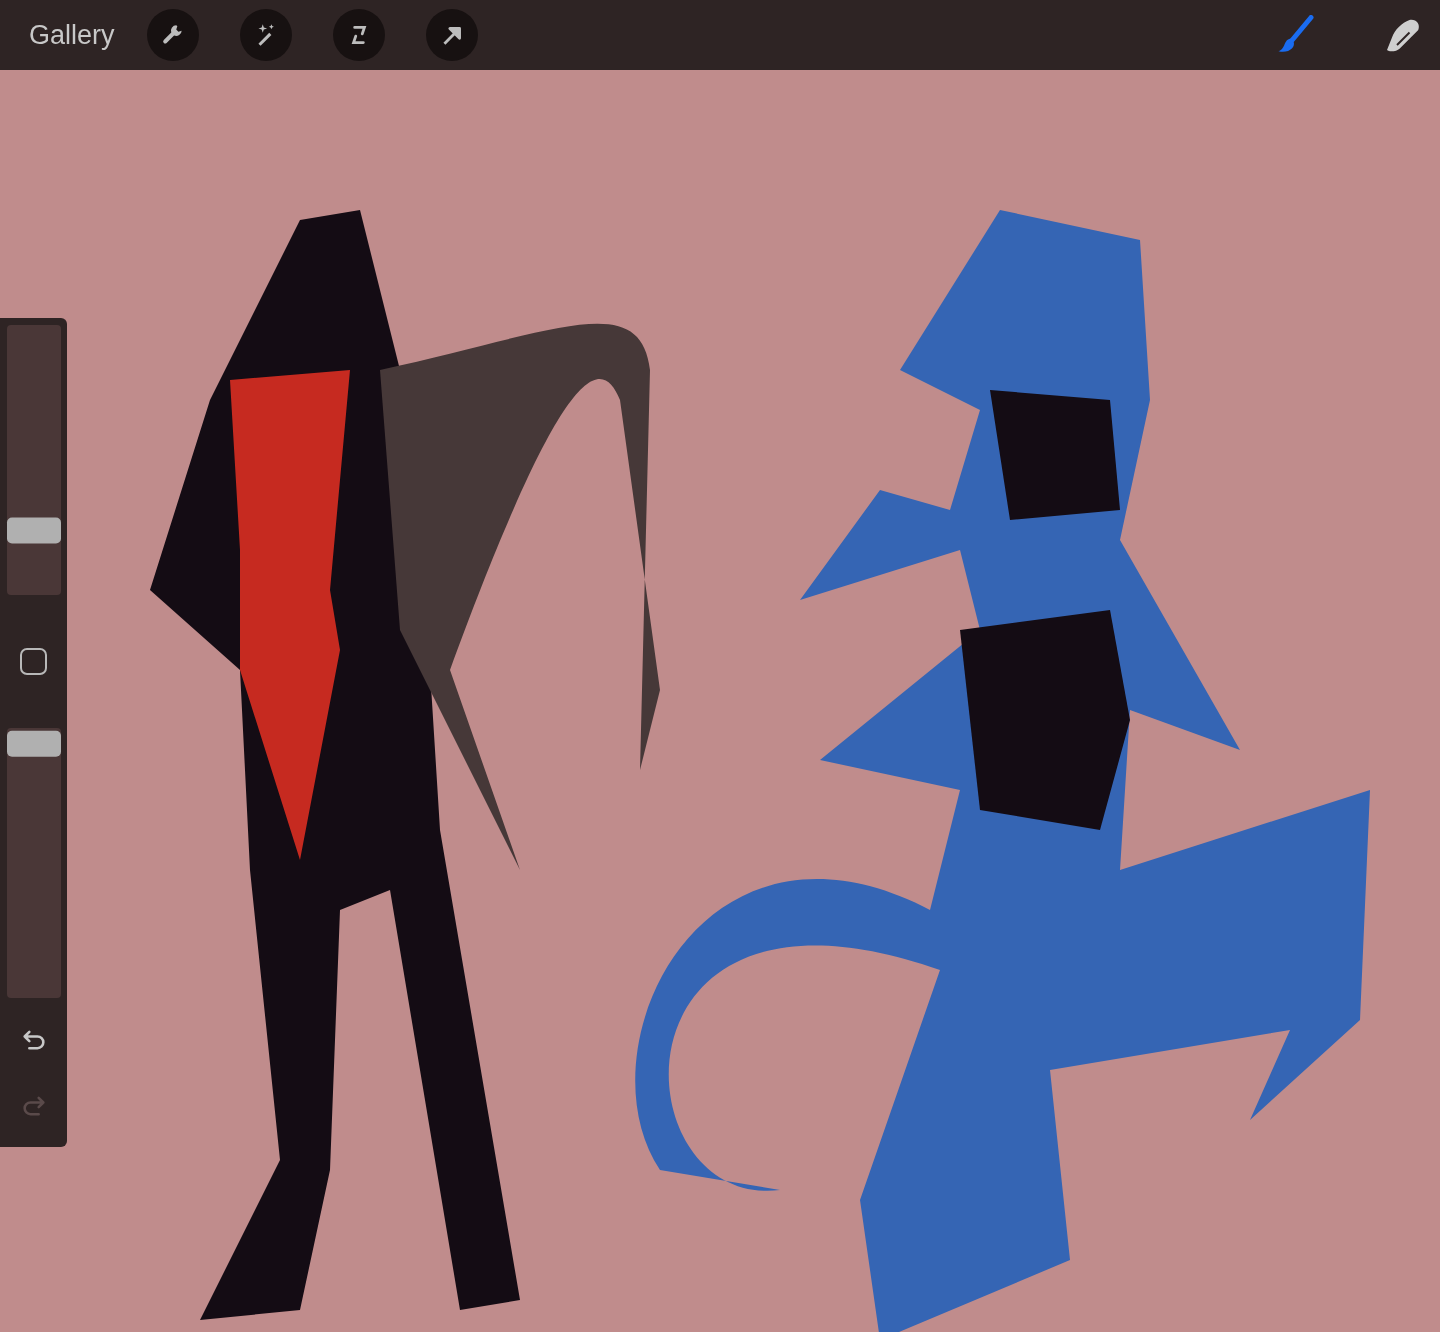  What do you see at coordinates (33, 863) in the screenshot?
I see `opacity-slider` at bounding box center [33, 863].